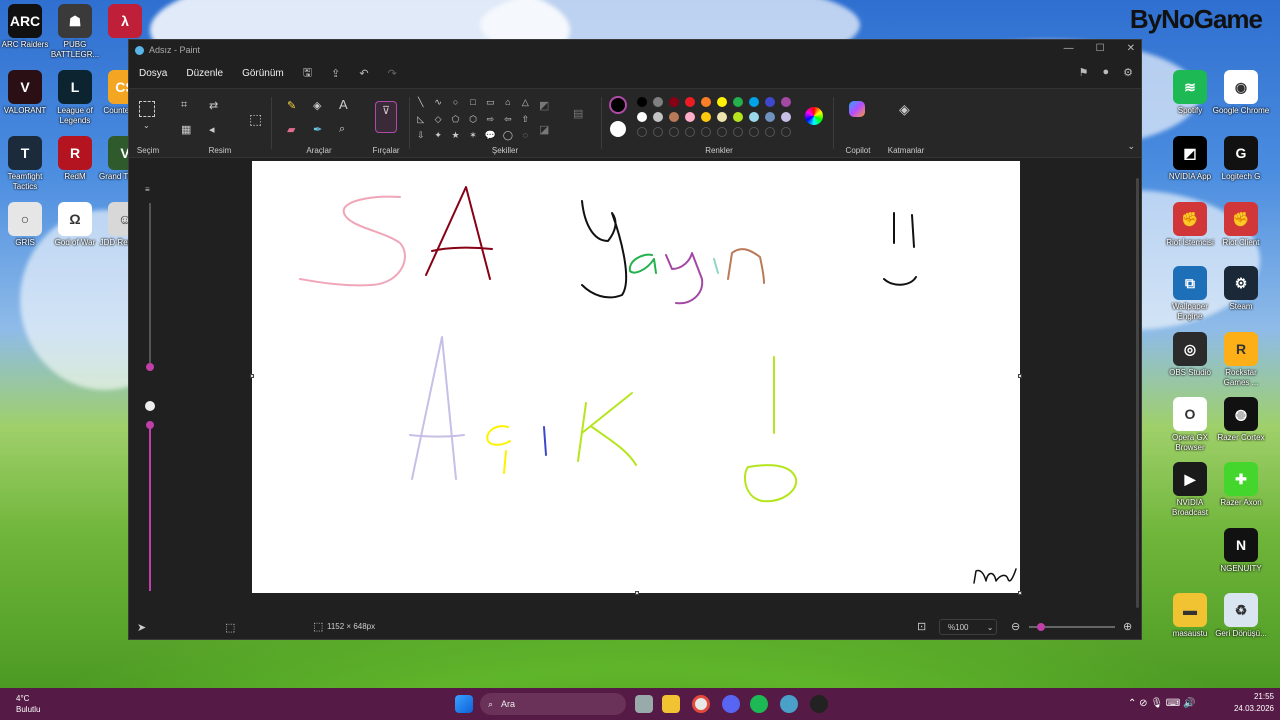 The width and height of the screenshot is (1280, 720). I want to click on group-label-tools: Araçlar, so click(319, 150).